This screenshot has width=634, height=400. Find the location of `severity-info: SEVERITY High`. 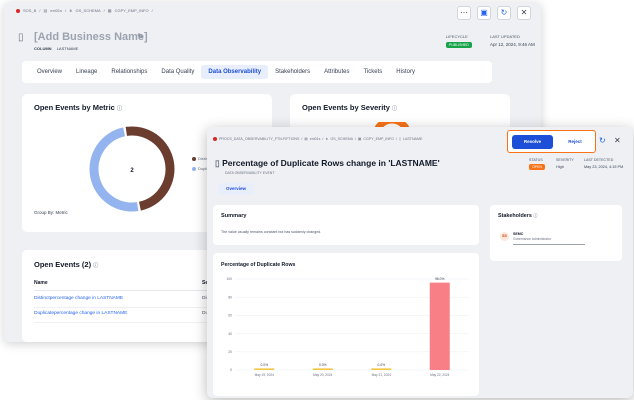

severity-info: SEVERITY High is located at coordinates (565, 163).